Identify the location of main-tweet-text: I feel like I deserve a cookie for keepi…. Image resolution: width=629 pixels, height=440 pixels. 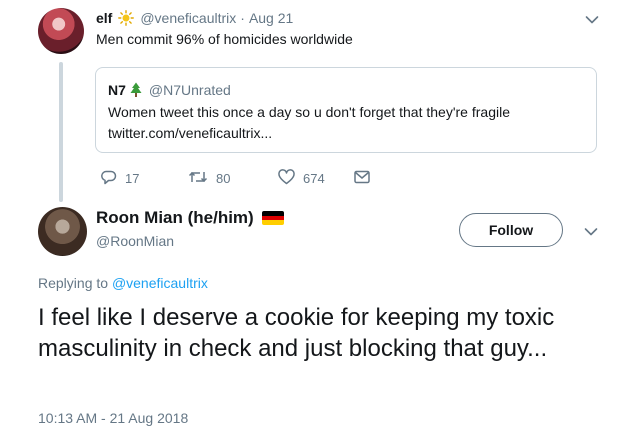
(296, 333).